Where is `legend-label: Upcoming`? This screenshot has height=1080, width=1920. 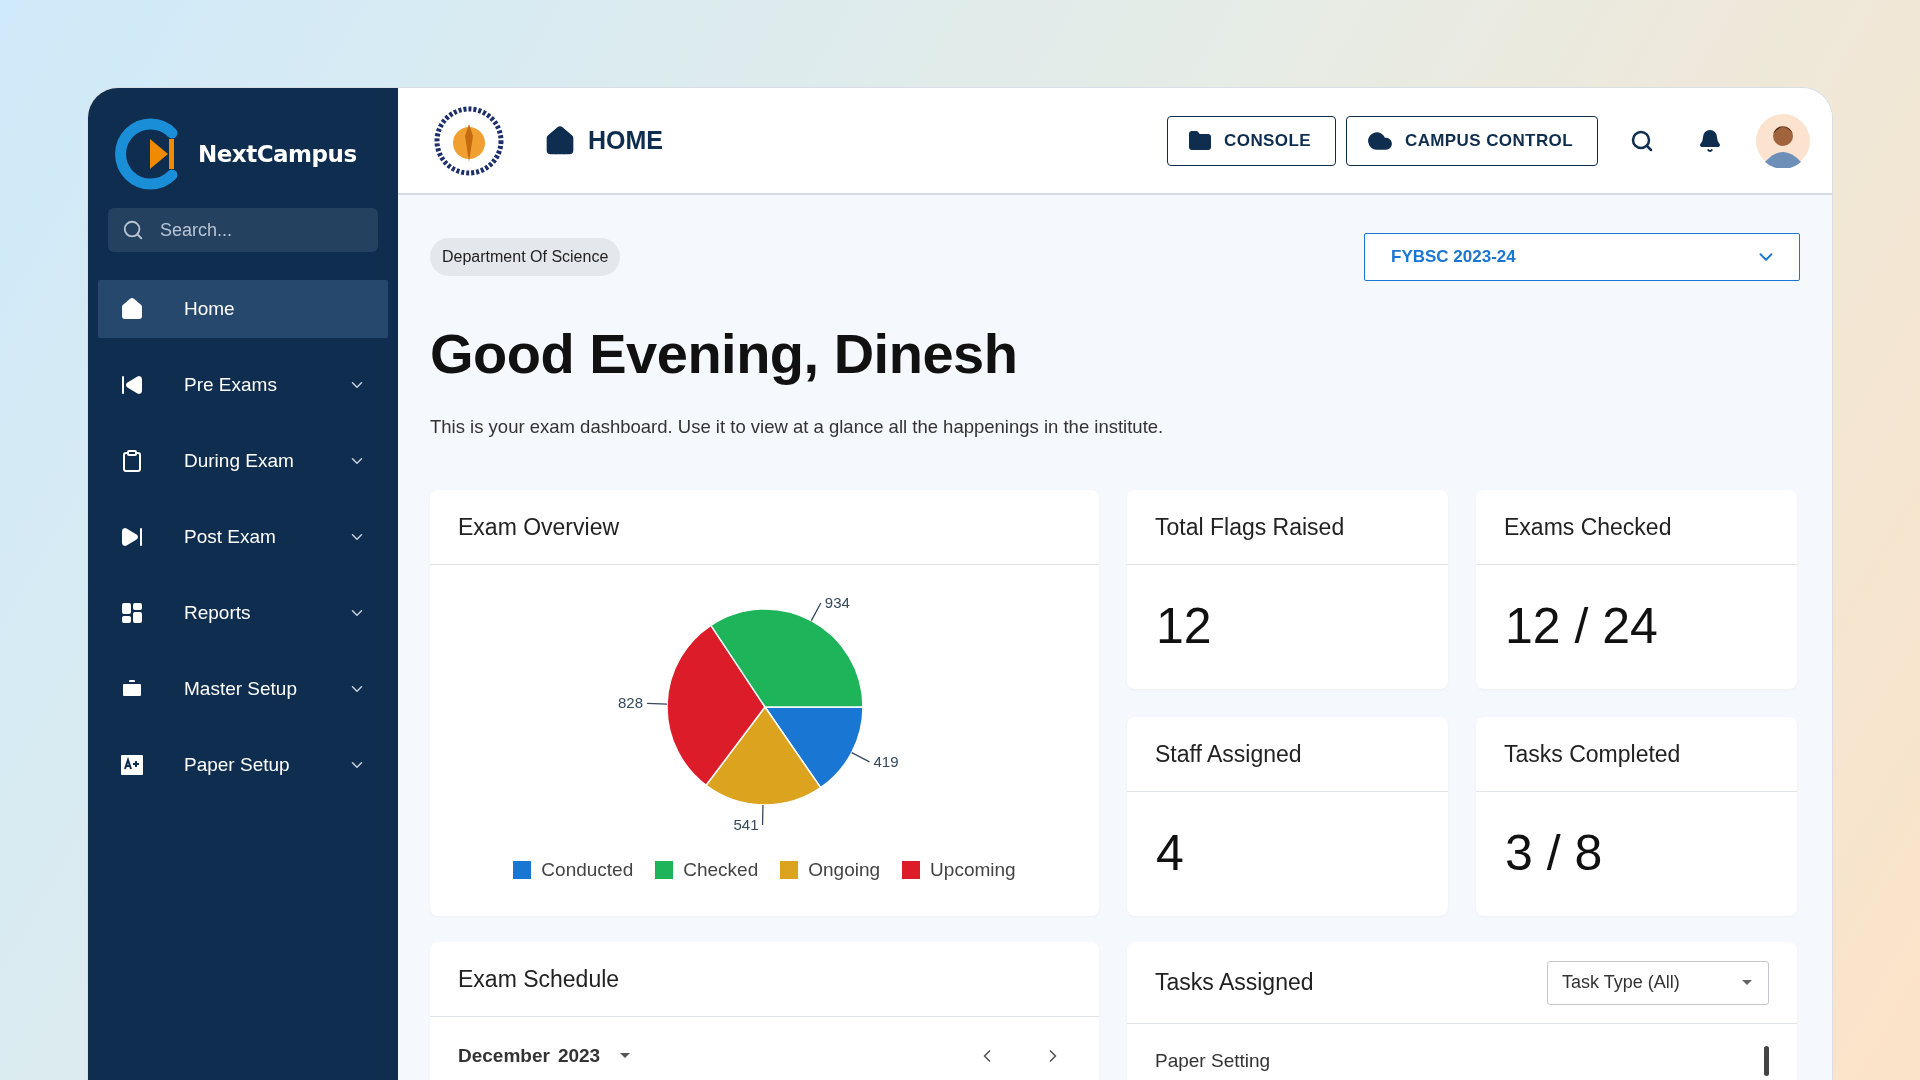 legend-label: Upcoming is located at coordinates (973, 870).